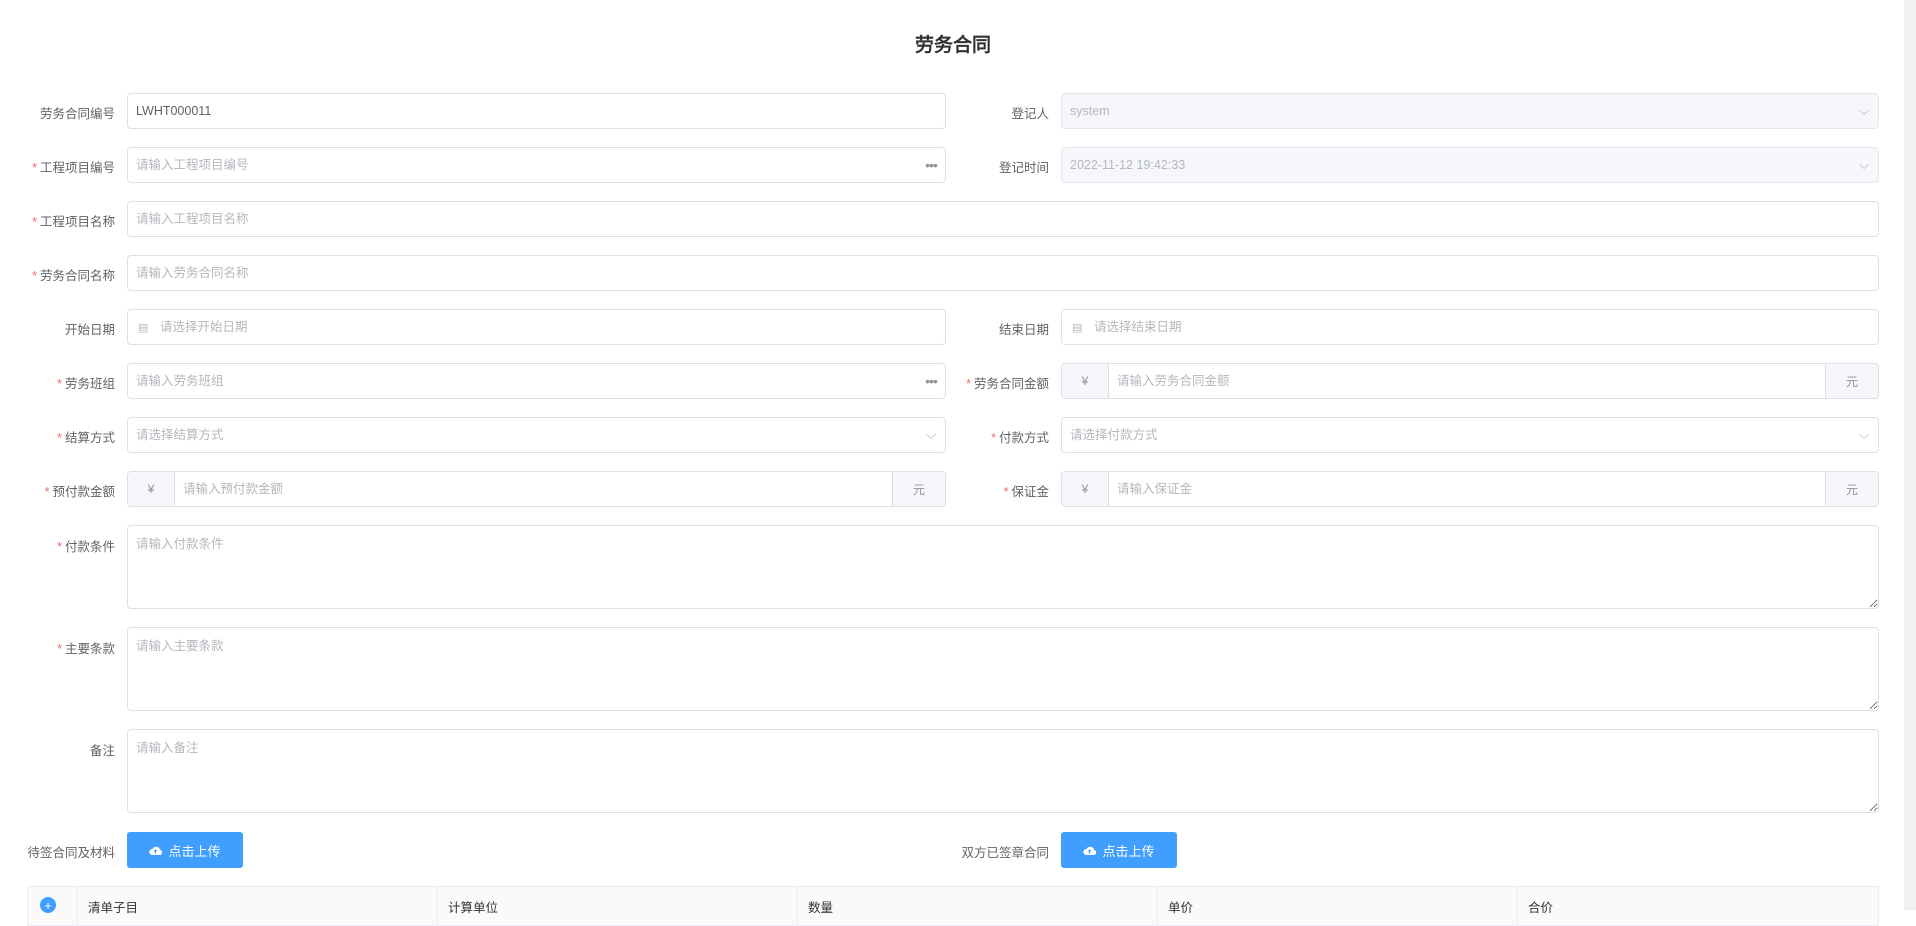 Image resolution: width=1916 pixels, height=926 pixels. What do you see at coordinates (1003, 669) in the screenshot?
I see `main-terms-textarea` at bounding box center [1003, 669].